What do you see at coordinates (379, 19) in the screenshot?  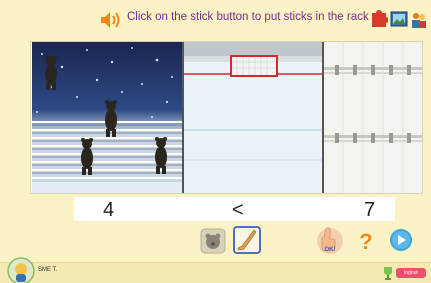 I see `puzzle-icon` at bounding box center [379, 19].